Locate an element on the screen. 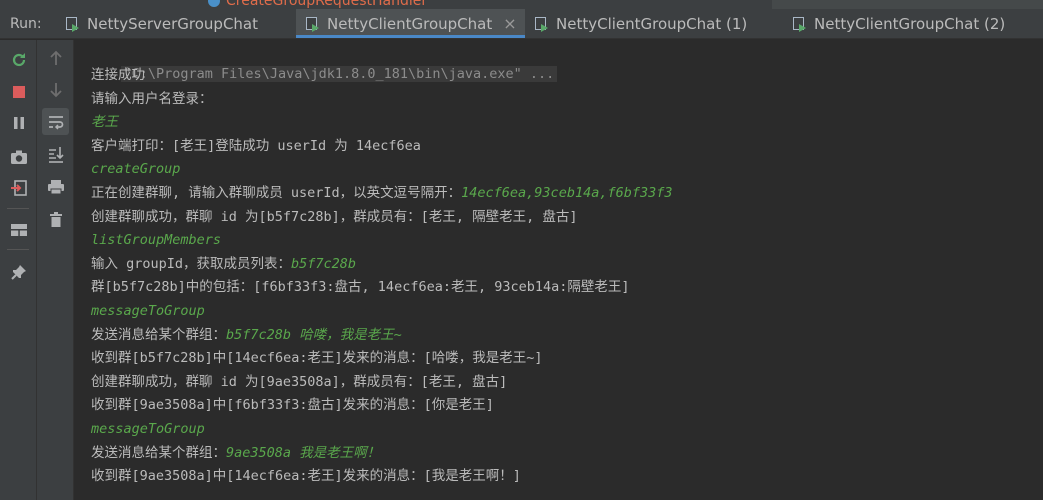  tab-netty-client-group-chat-1: NettyClientGroupChat (1) is located at coordinates (654, 23).